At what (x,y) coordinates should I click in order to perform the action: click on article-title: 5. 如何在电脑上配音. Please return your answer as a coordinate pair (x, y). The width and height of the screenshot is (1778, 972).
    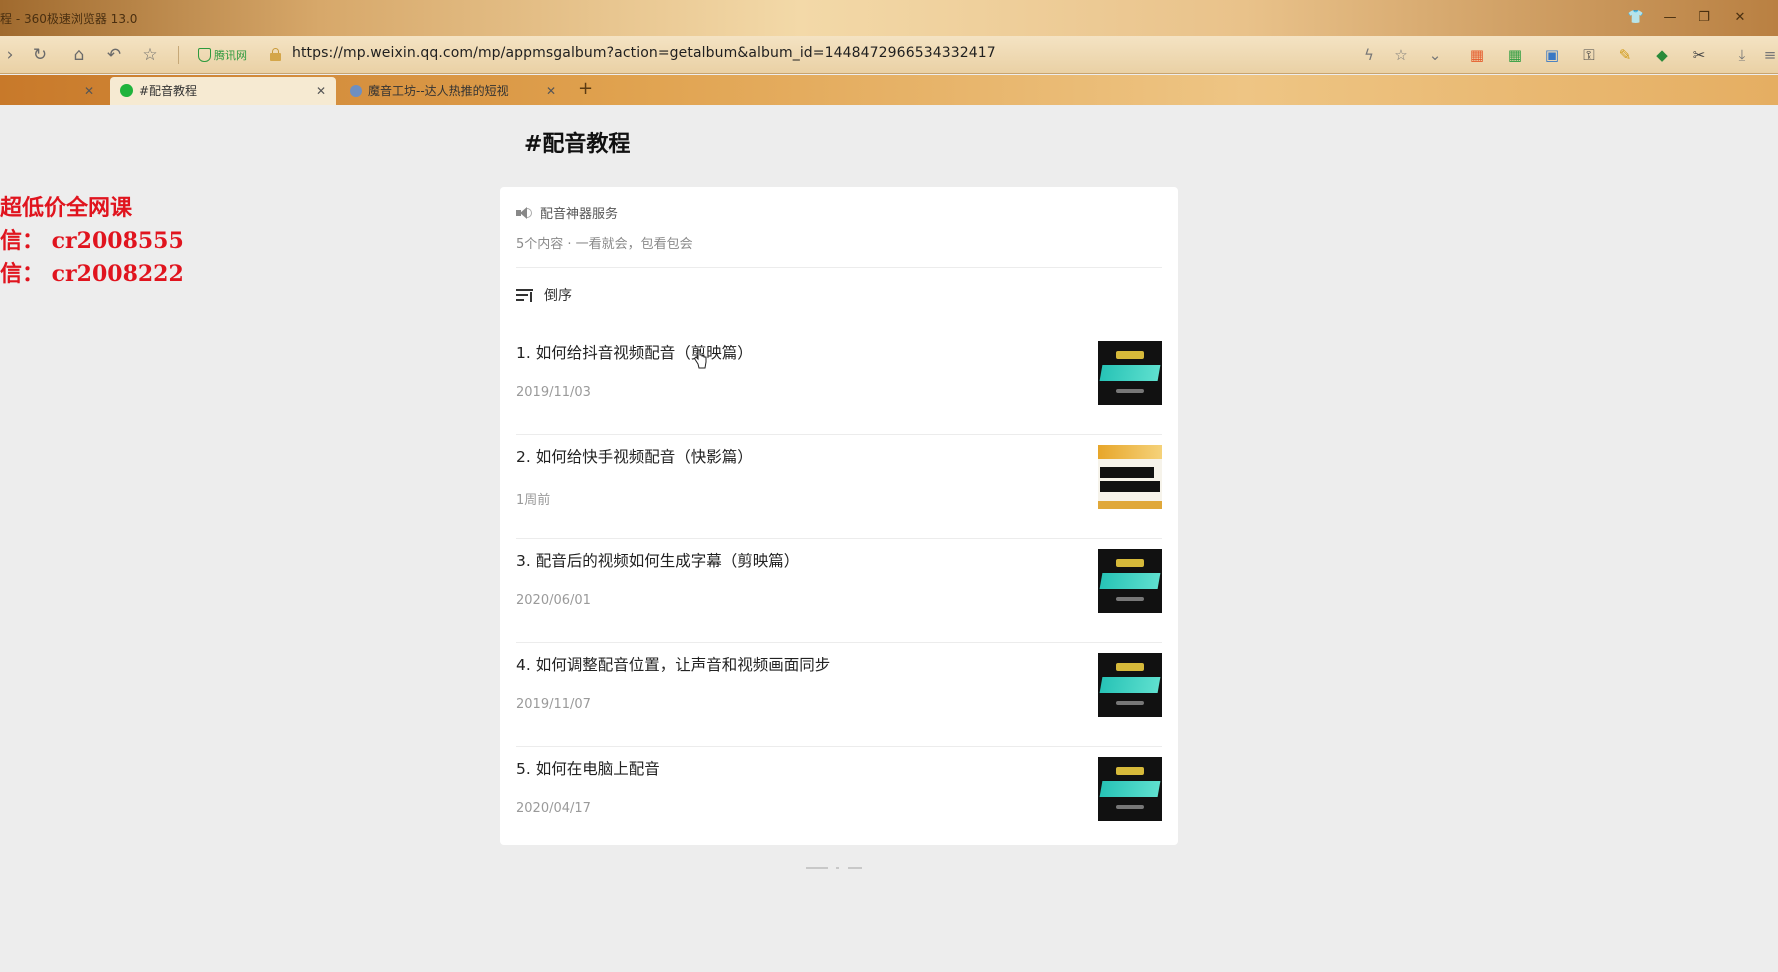
    Looking at the image, I should click on (588, 769).